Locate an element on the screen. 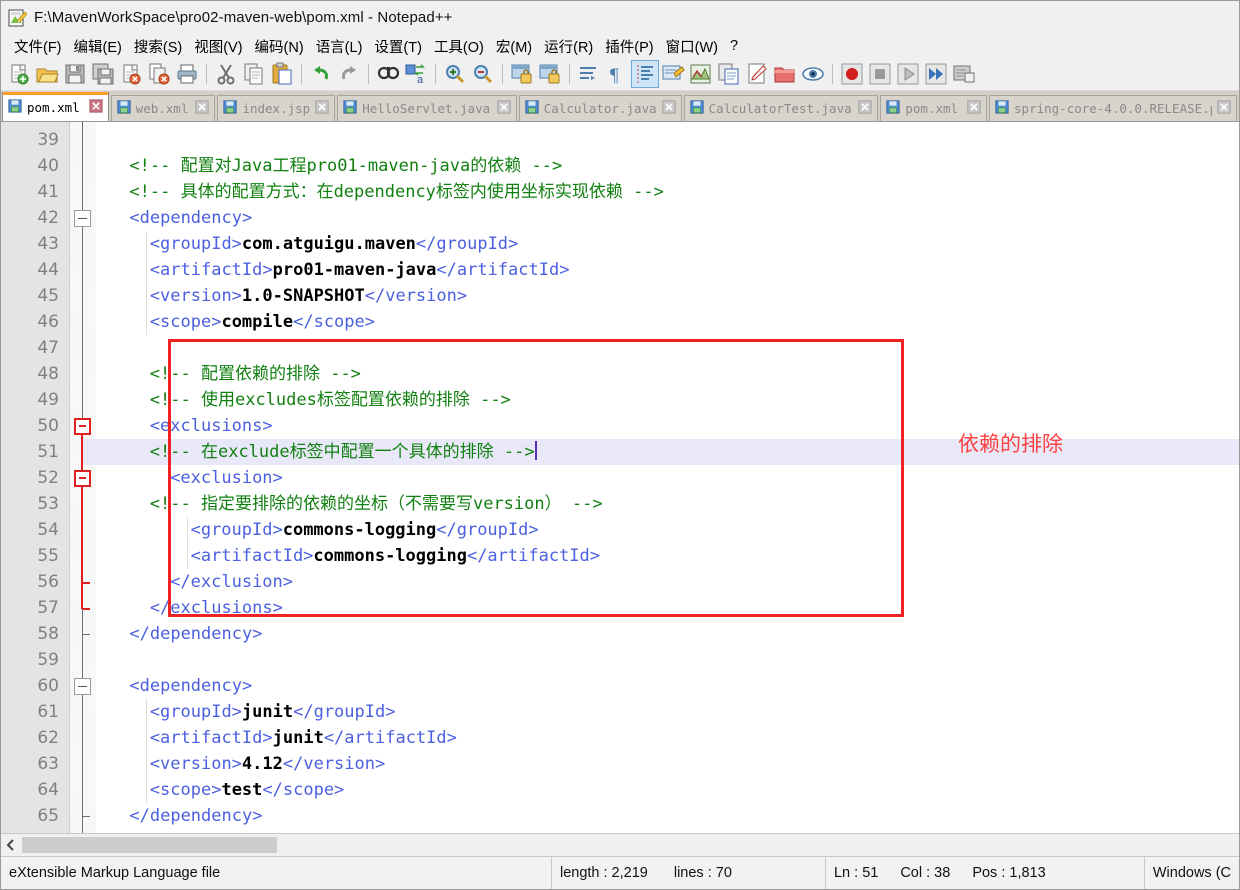  sync-vertical-scroll-icon is located at coordinates (522, 74).